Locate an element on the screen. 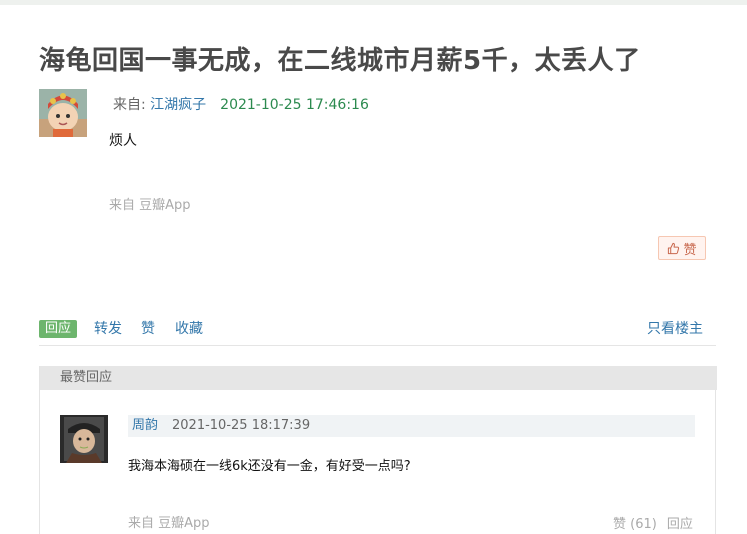 The height and width of the screenshot is (534, 747). reply-avatar is located at coordinates (84, 439).